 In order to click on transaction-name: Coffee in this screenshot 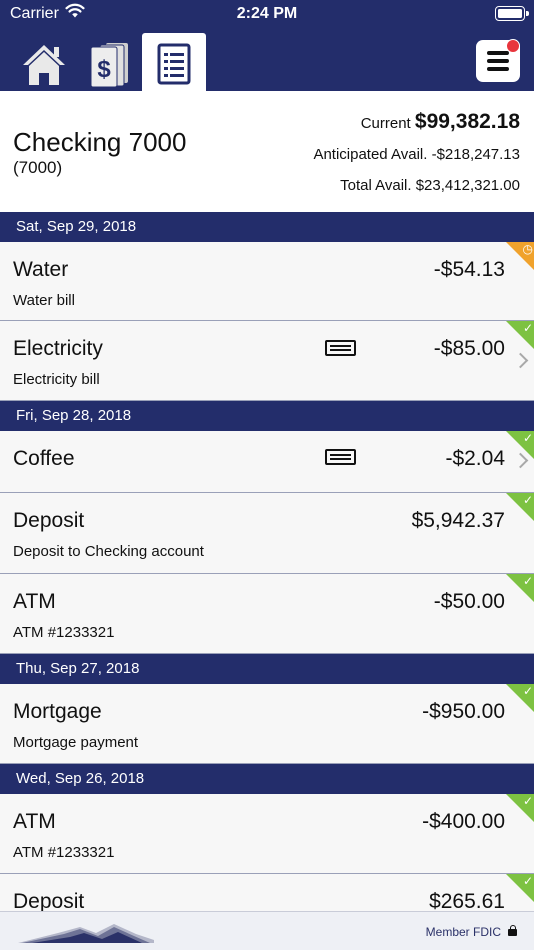, I will do `click(44, 458)`.